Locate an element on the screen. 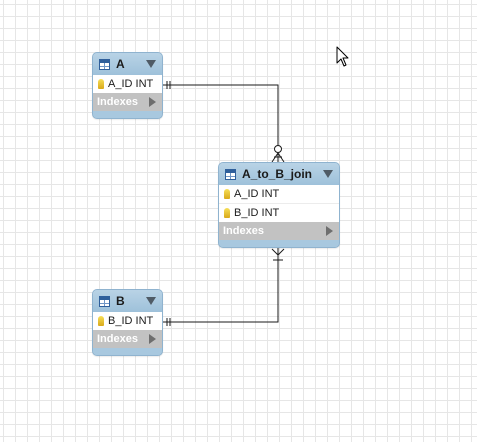 The height and width of the screenshot is (442, 477). table-name: A_to_B_join is located at coordinates (277, 174).